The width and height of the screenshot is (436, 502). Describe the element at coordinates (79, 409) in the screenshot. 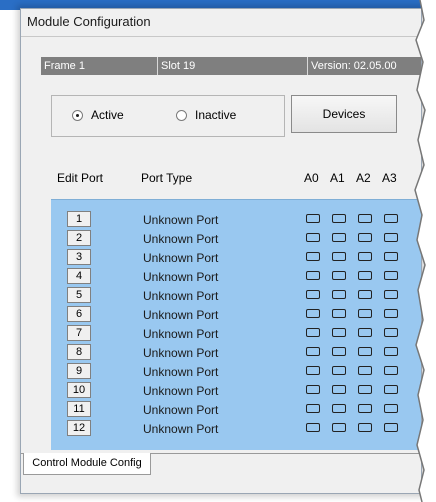

I see `edit-port-button: 11` at that location.